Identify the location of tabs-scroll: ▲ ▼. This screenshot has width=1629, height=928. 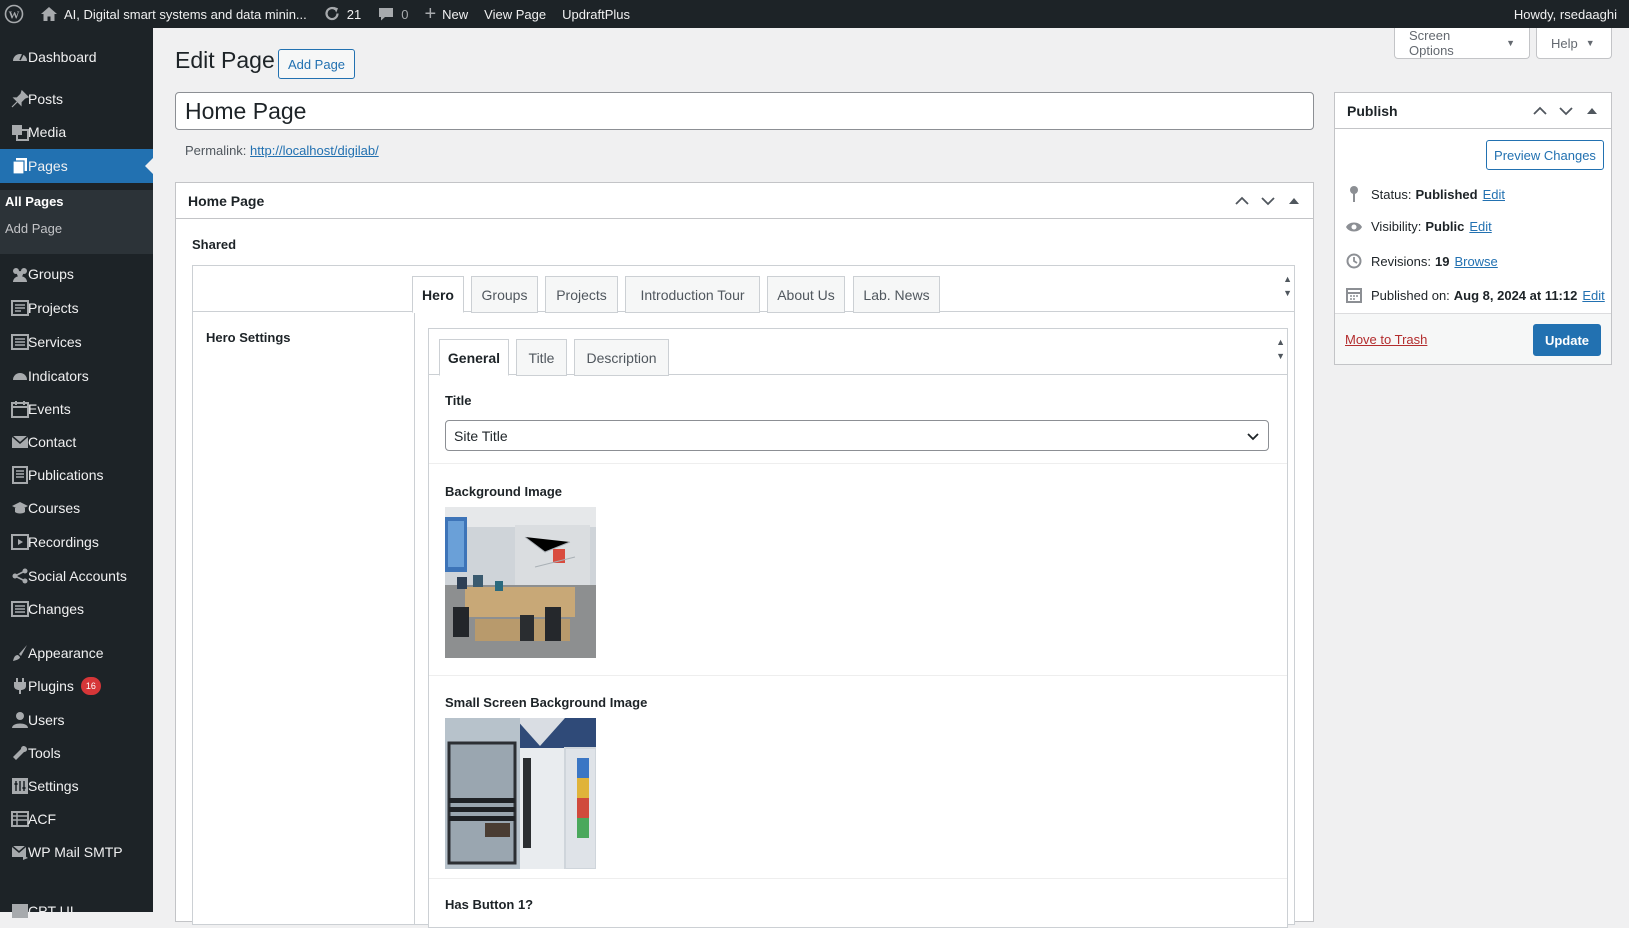
(1287, 286).